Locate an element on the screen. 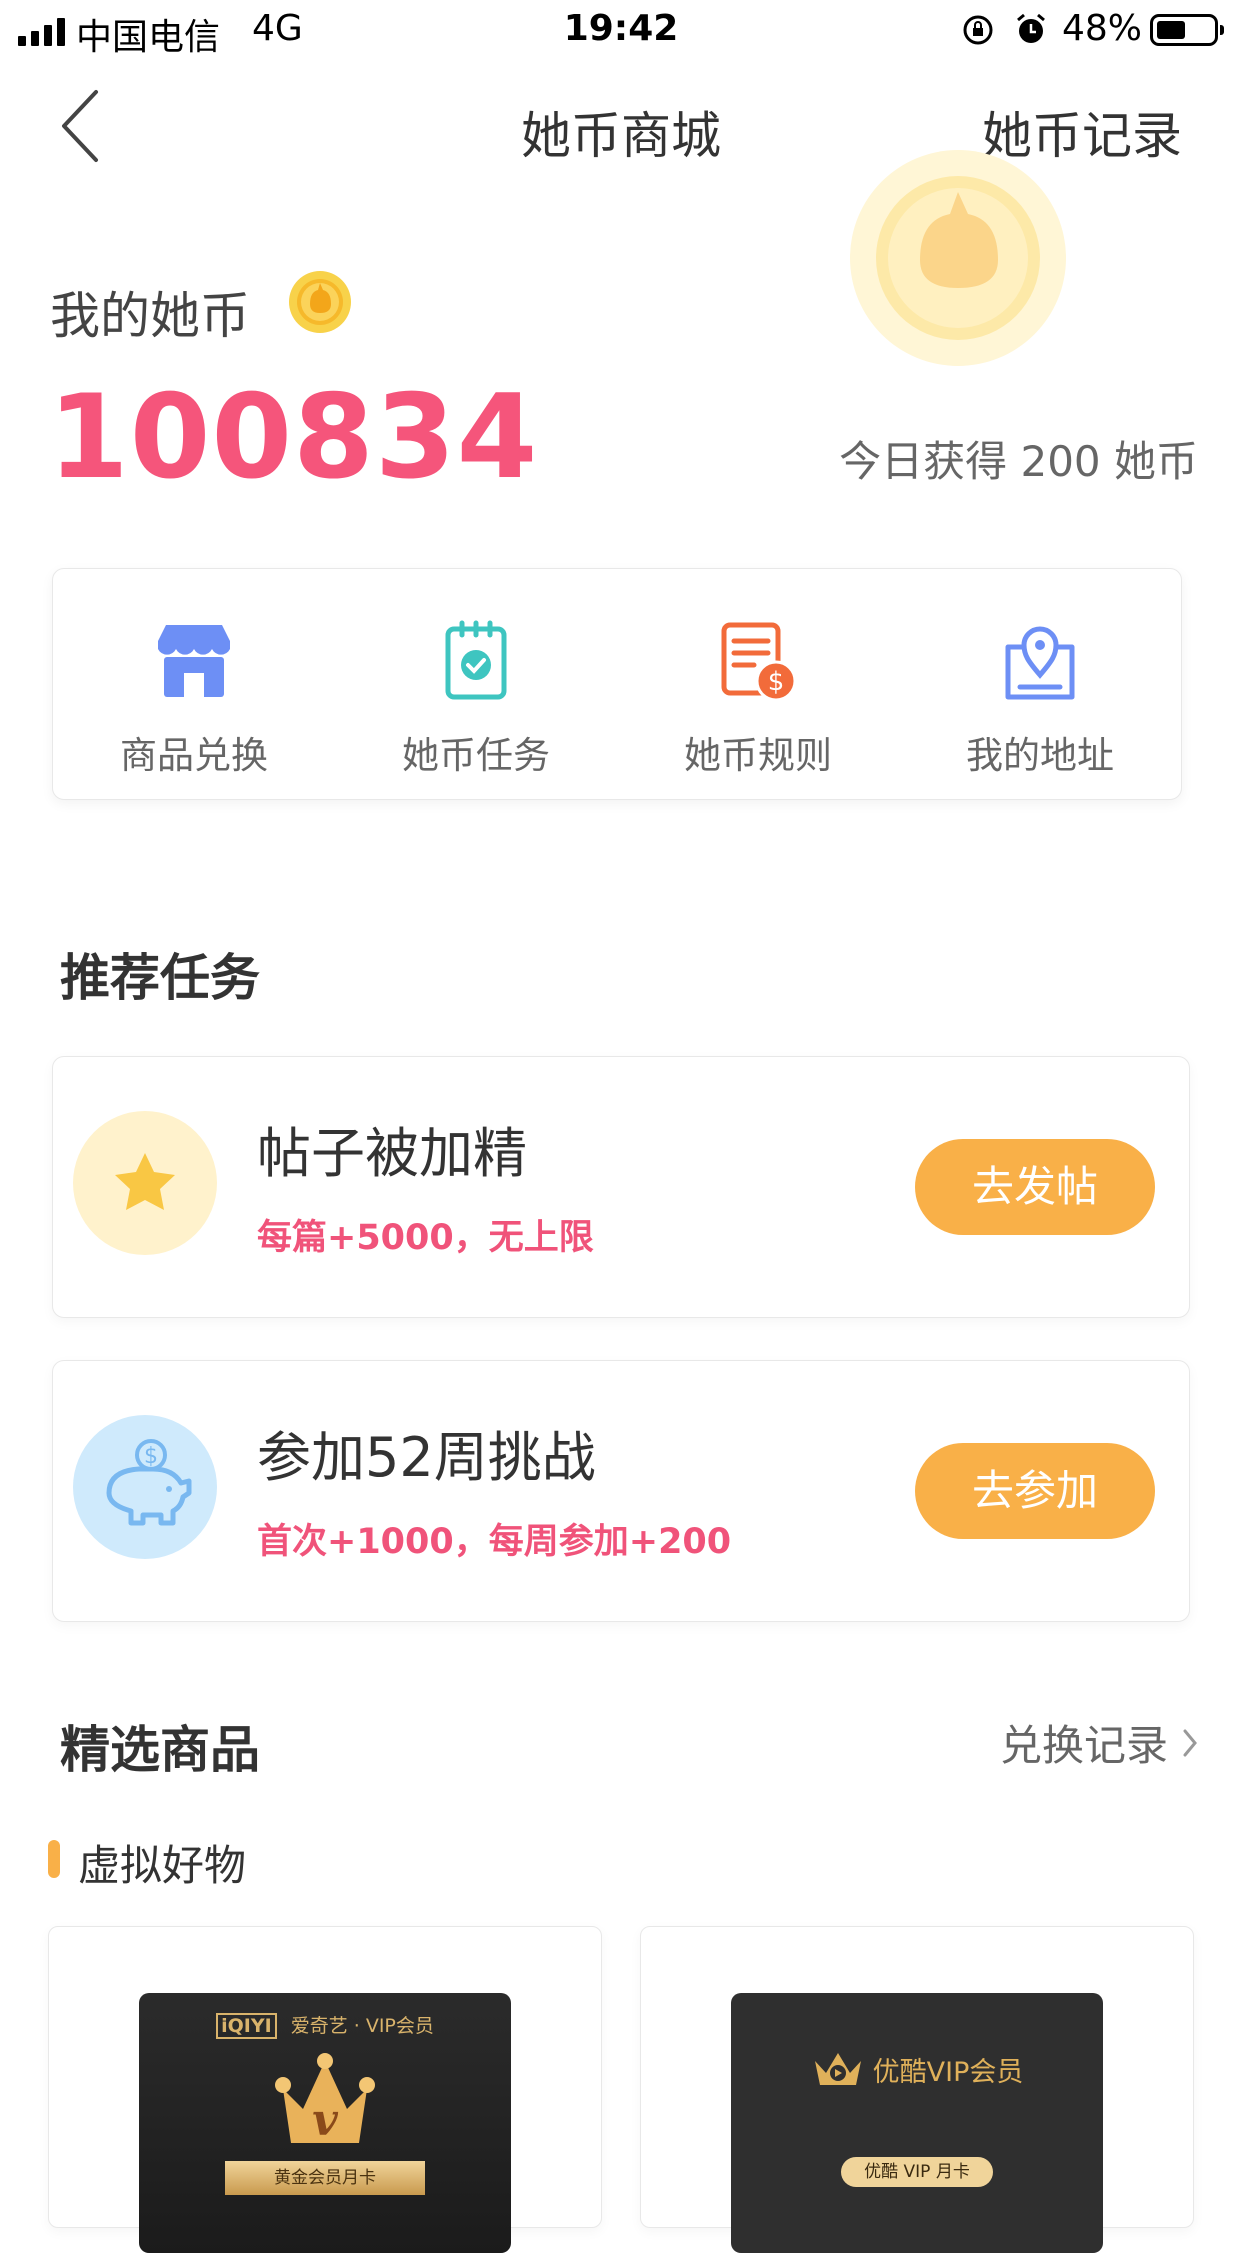  task-icon-bg: $ is located at coordinates (145, 1487).